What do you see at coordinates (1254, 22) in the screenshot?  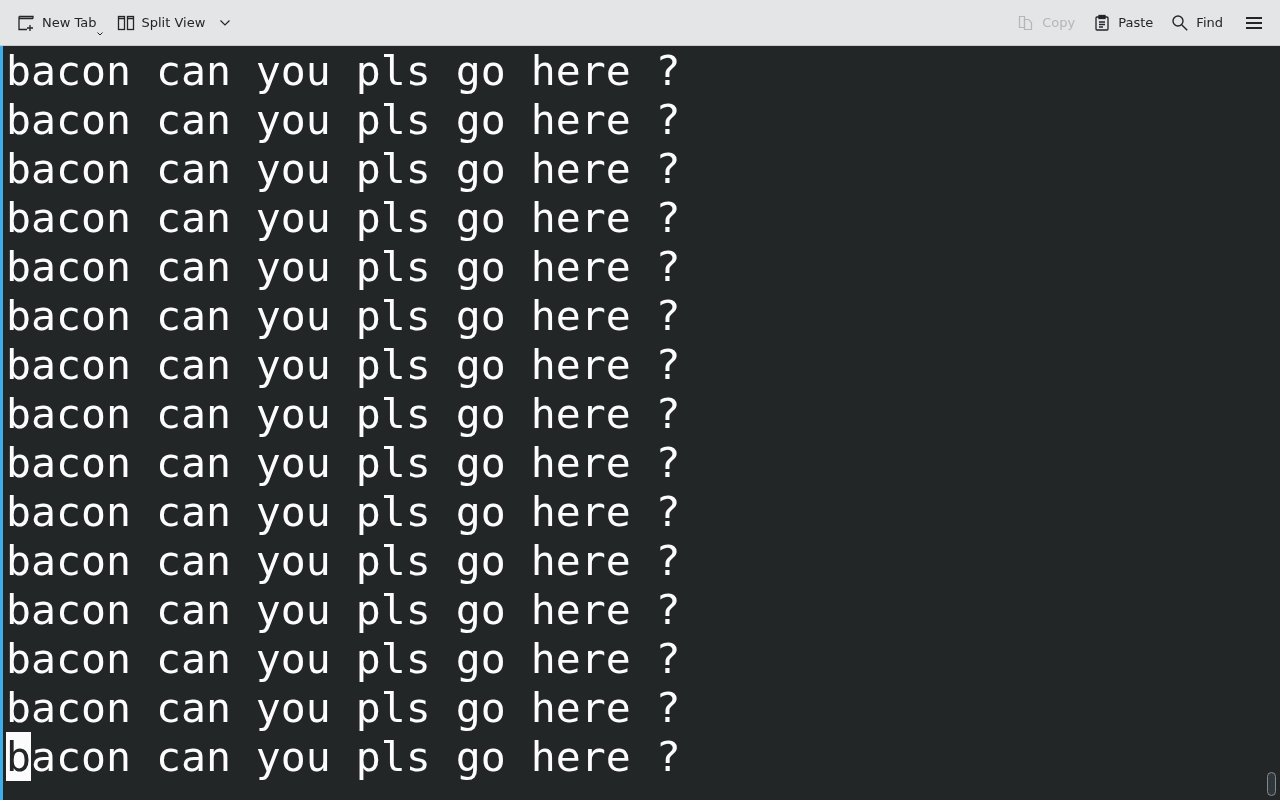 I see `menu-icon` at bounding box center [1254, 22].